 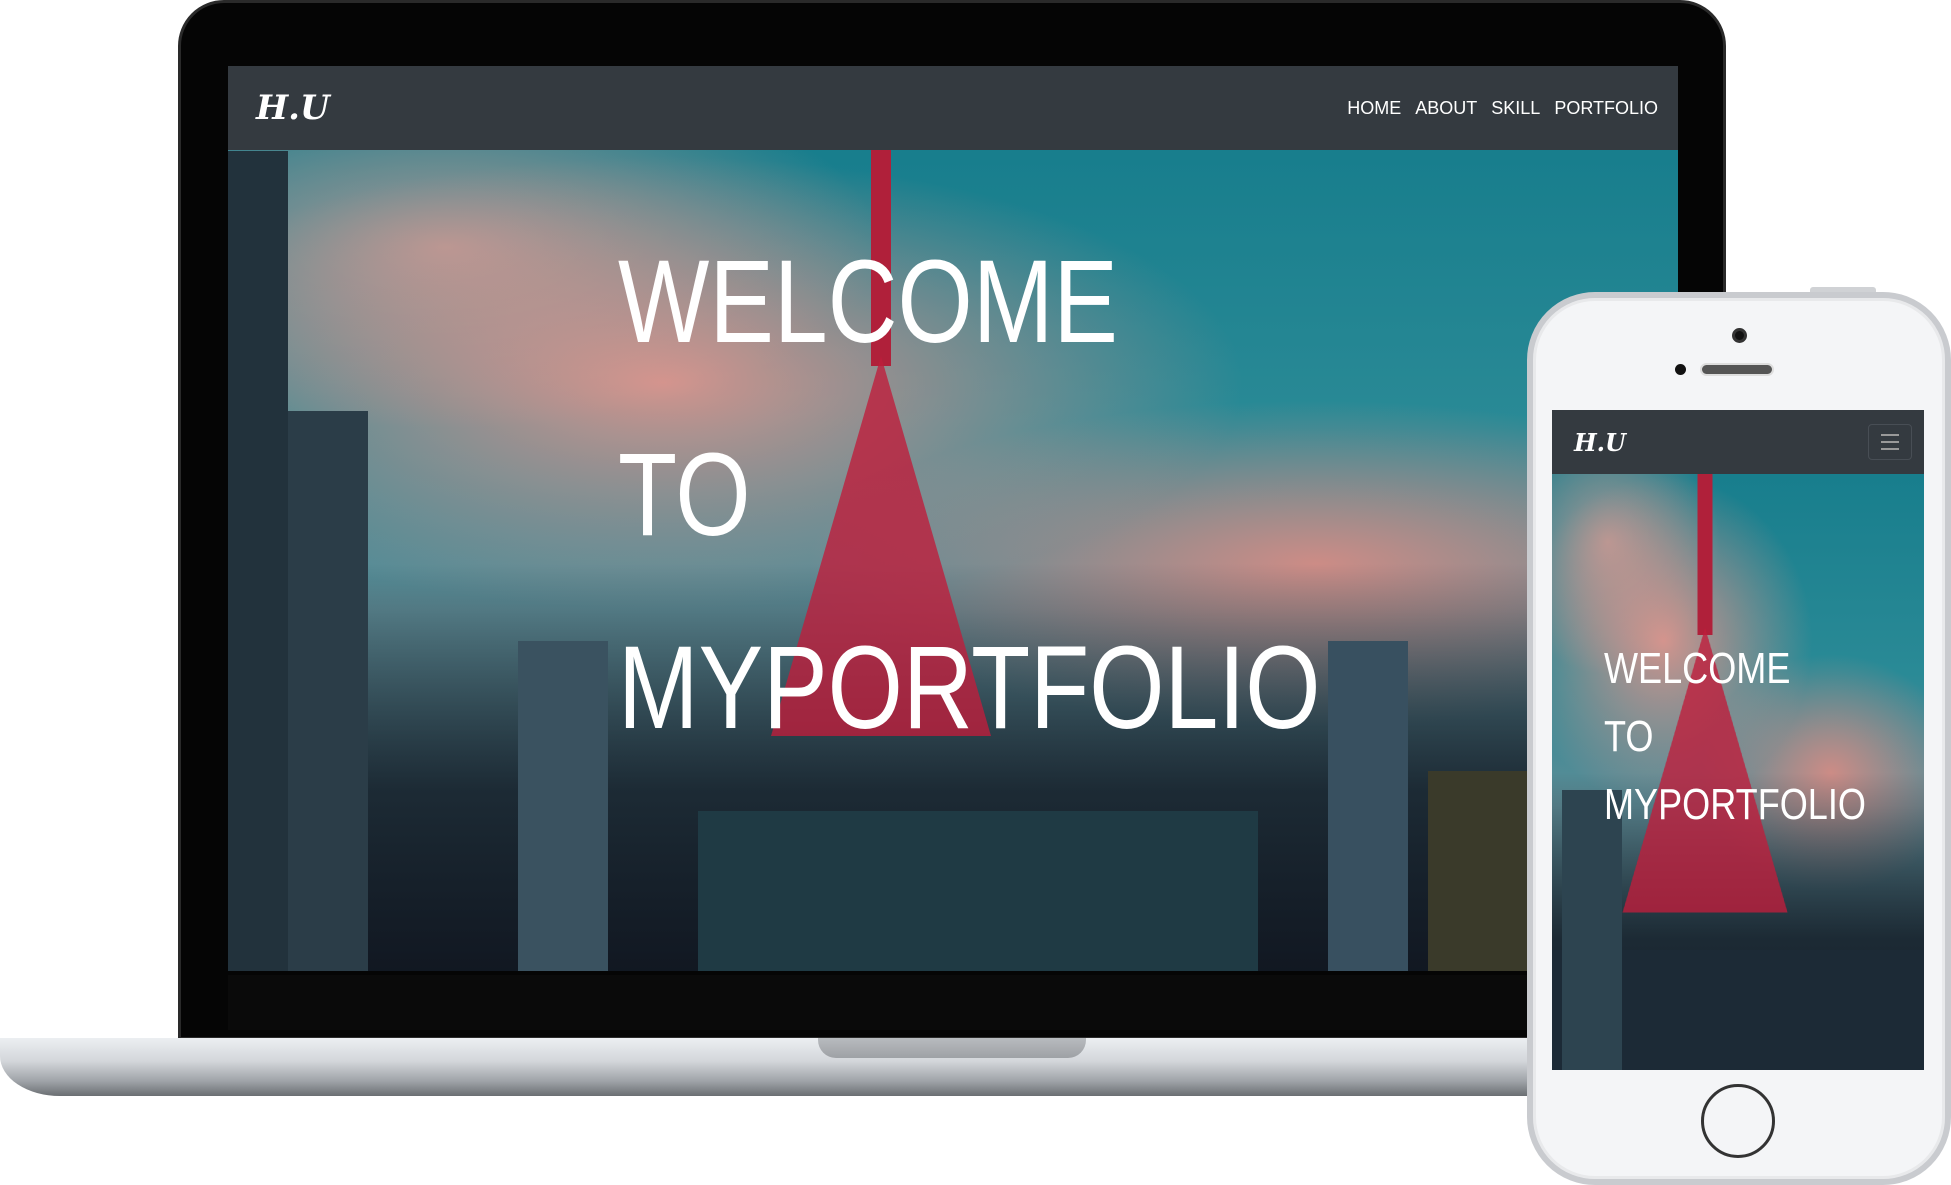 What do you see at coordinates (1890, 442) in the screenshot?
I see `hamburger-icon` at bounding box center [1890, 442].